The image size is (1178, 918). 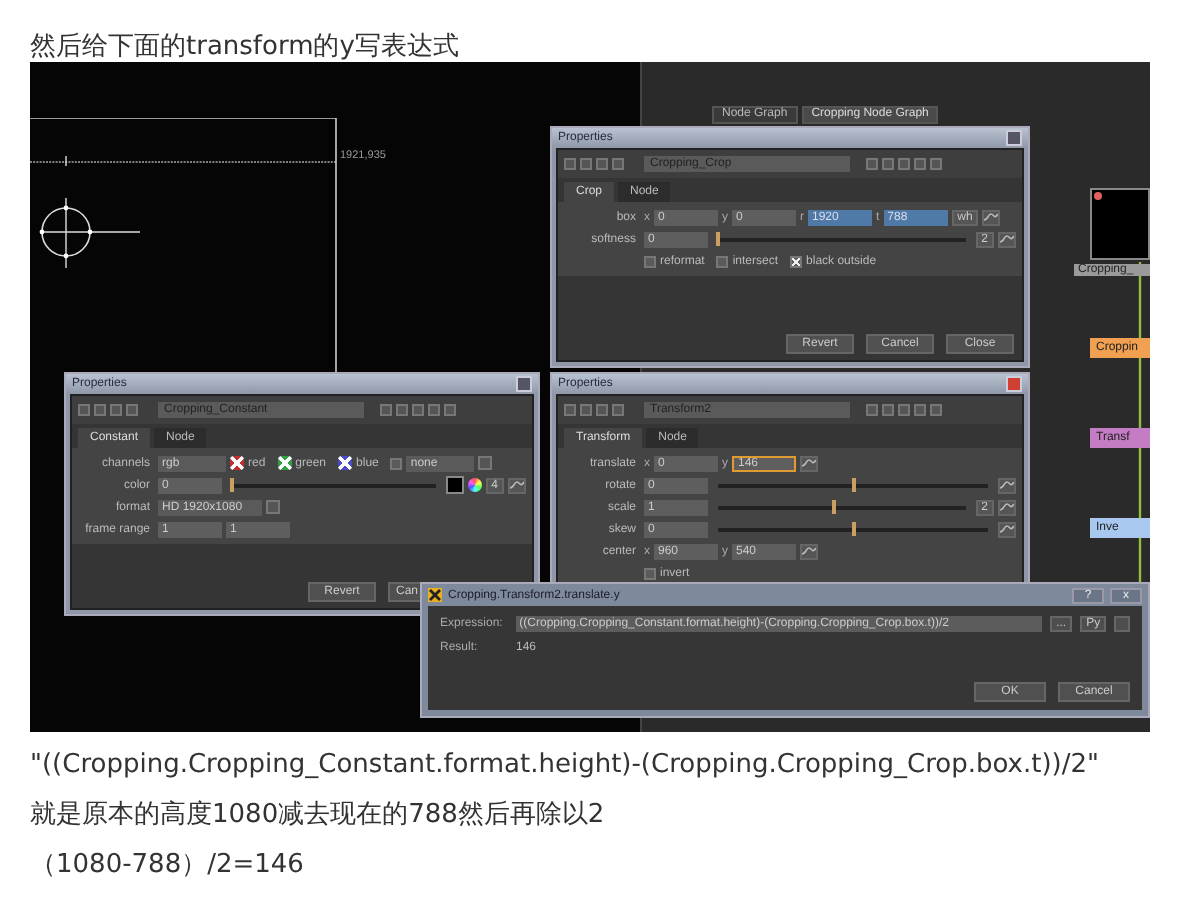 I want to click on node-thumbnail, so click(x=1120, y=224).